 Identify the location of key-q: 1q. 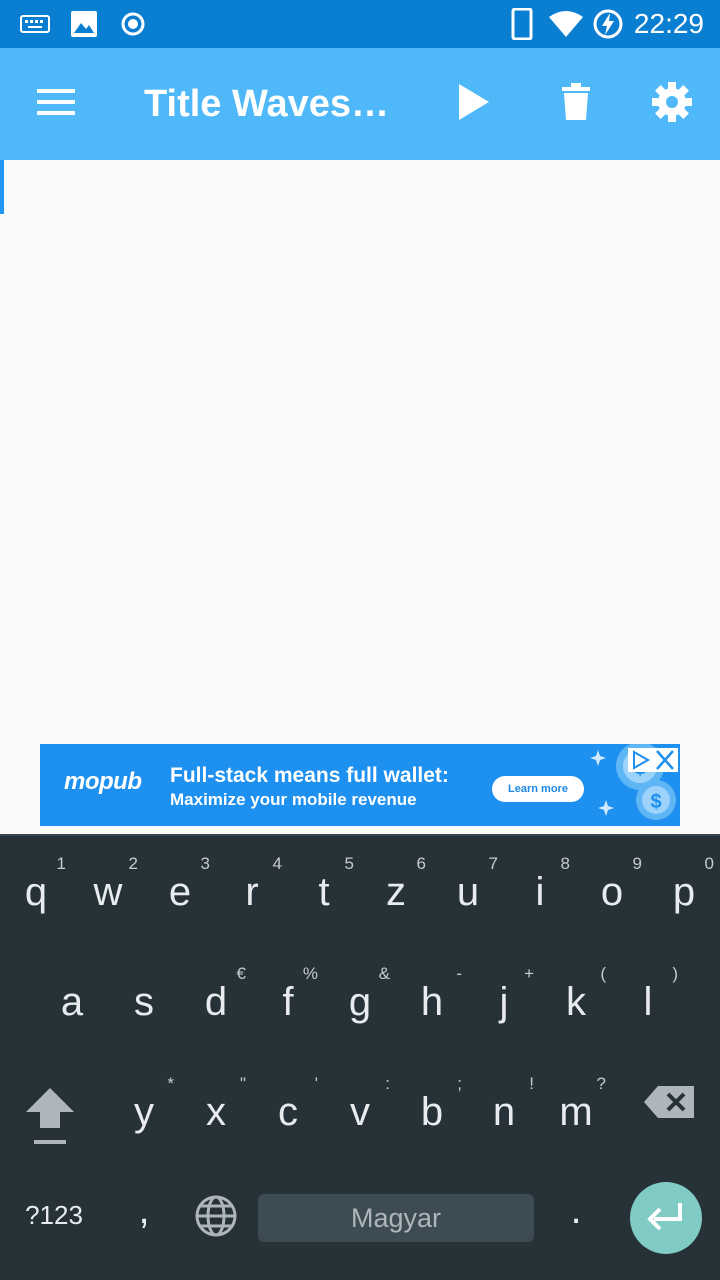
(36, 883).